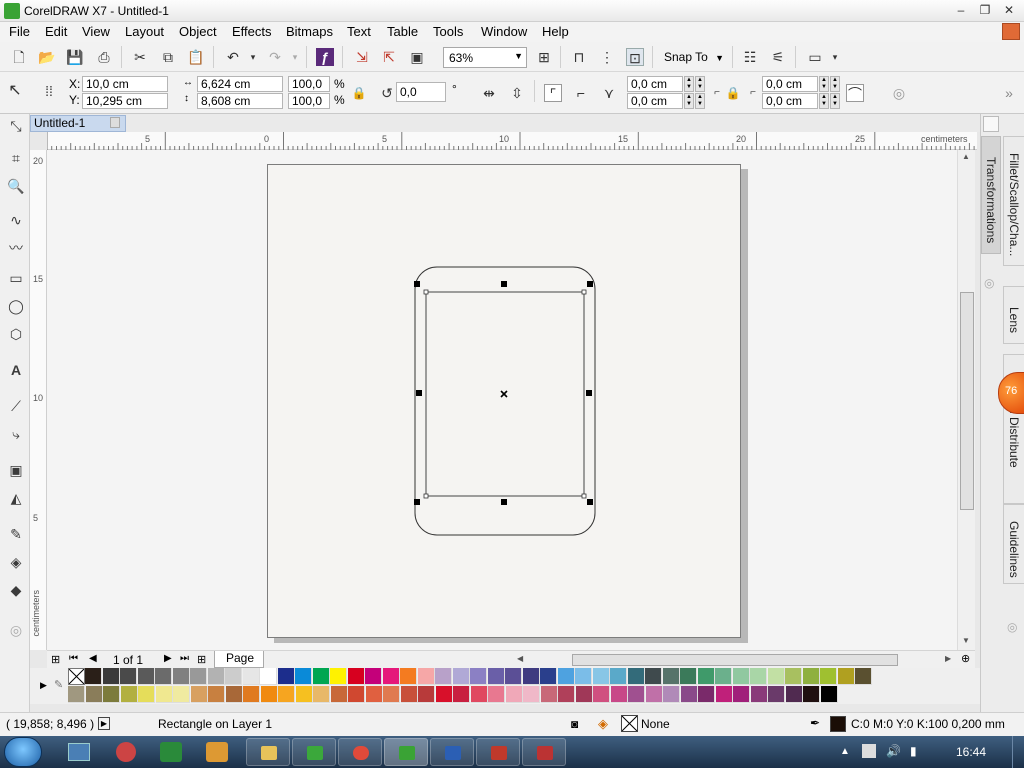  What do you see at coordinates (991, 124) in the screenshot?
I see `docker-close-icon` at bounding box center [991, 124].